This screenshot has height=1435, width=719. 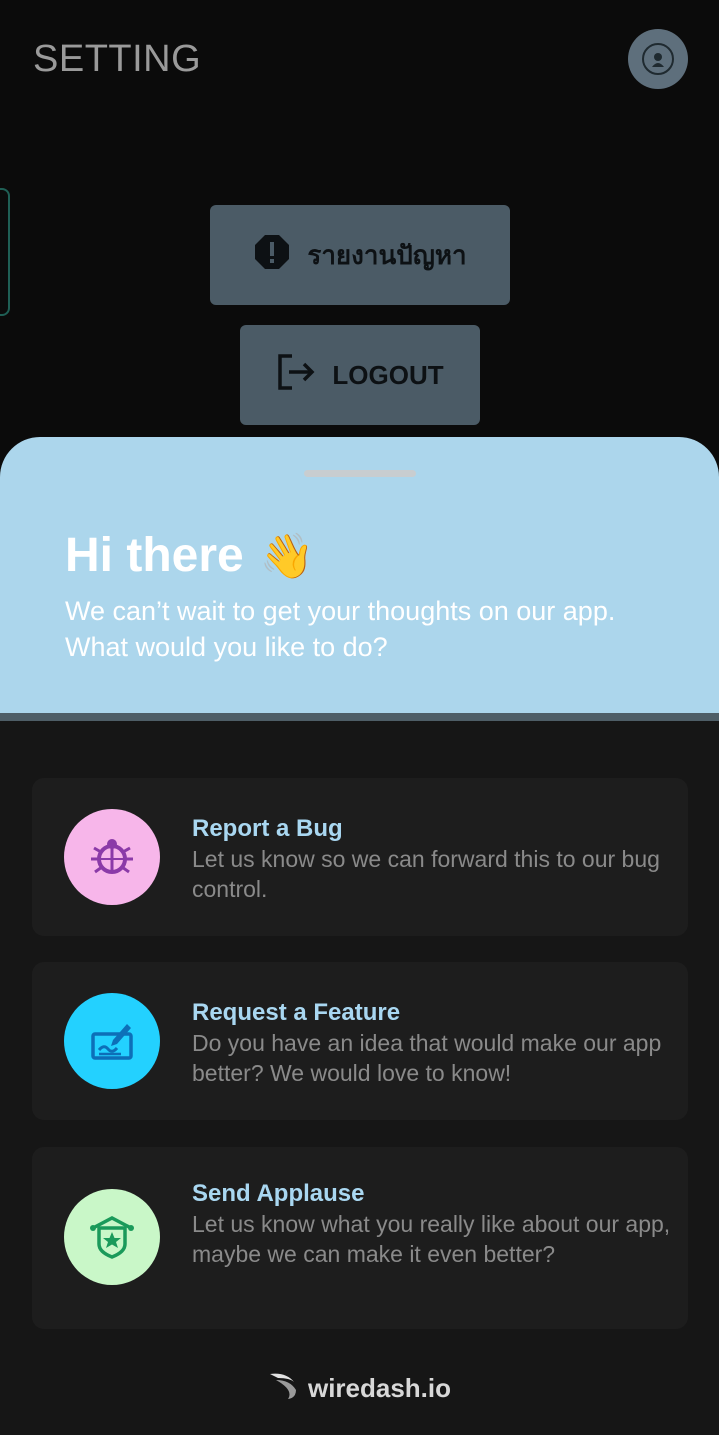 I want to click on side-drawer-tab, so click(x=5, y=252).